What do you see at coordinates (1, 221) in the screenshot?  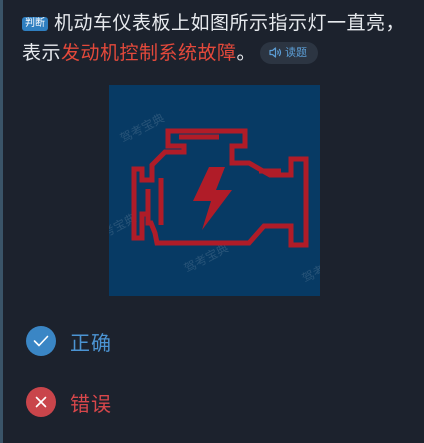 I see `left-edge-accent` at bounding box center [1, 221].